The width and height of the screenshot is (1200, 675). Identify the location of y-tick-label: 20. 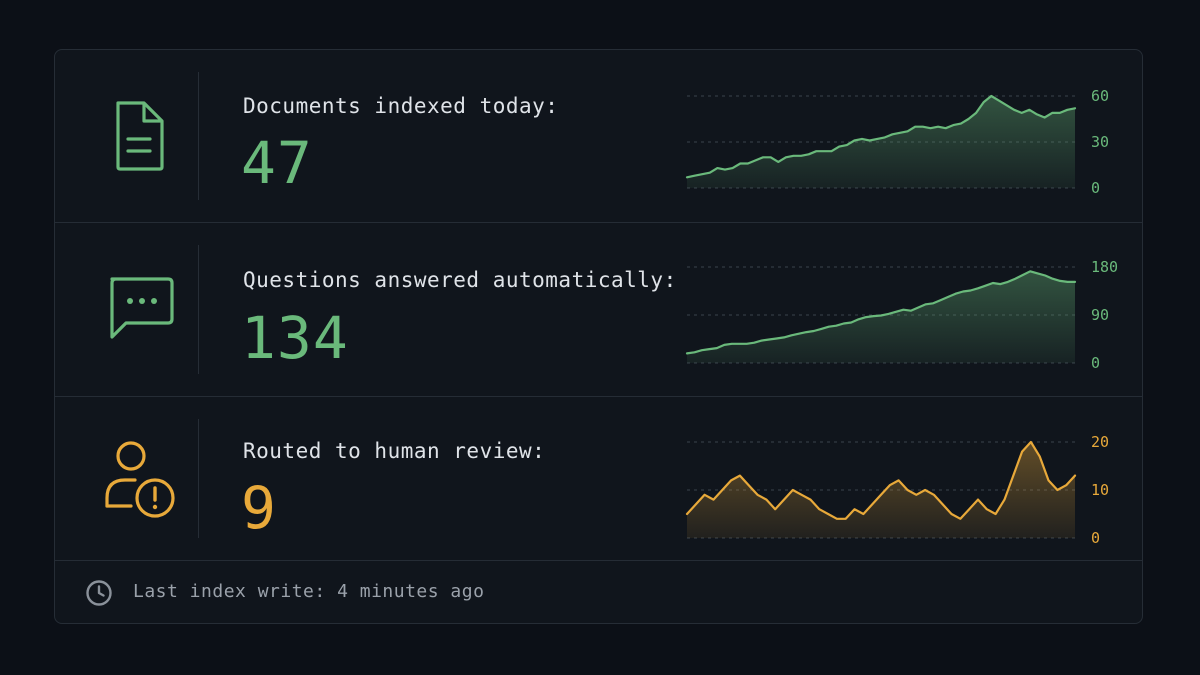
(1100, 442).